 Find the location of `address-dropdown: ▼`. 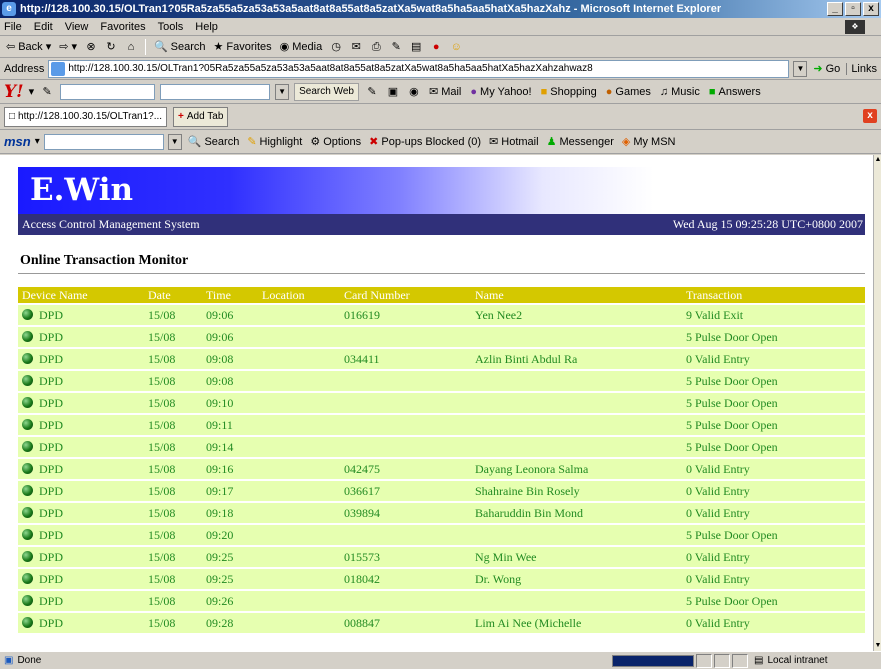

address-dropdown: ▼ is located at coordinates (800, 68).